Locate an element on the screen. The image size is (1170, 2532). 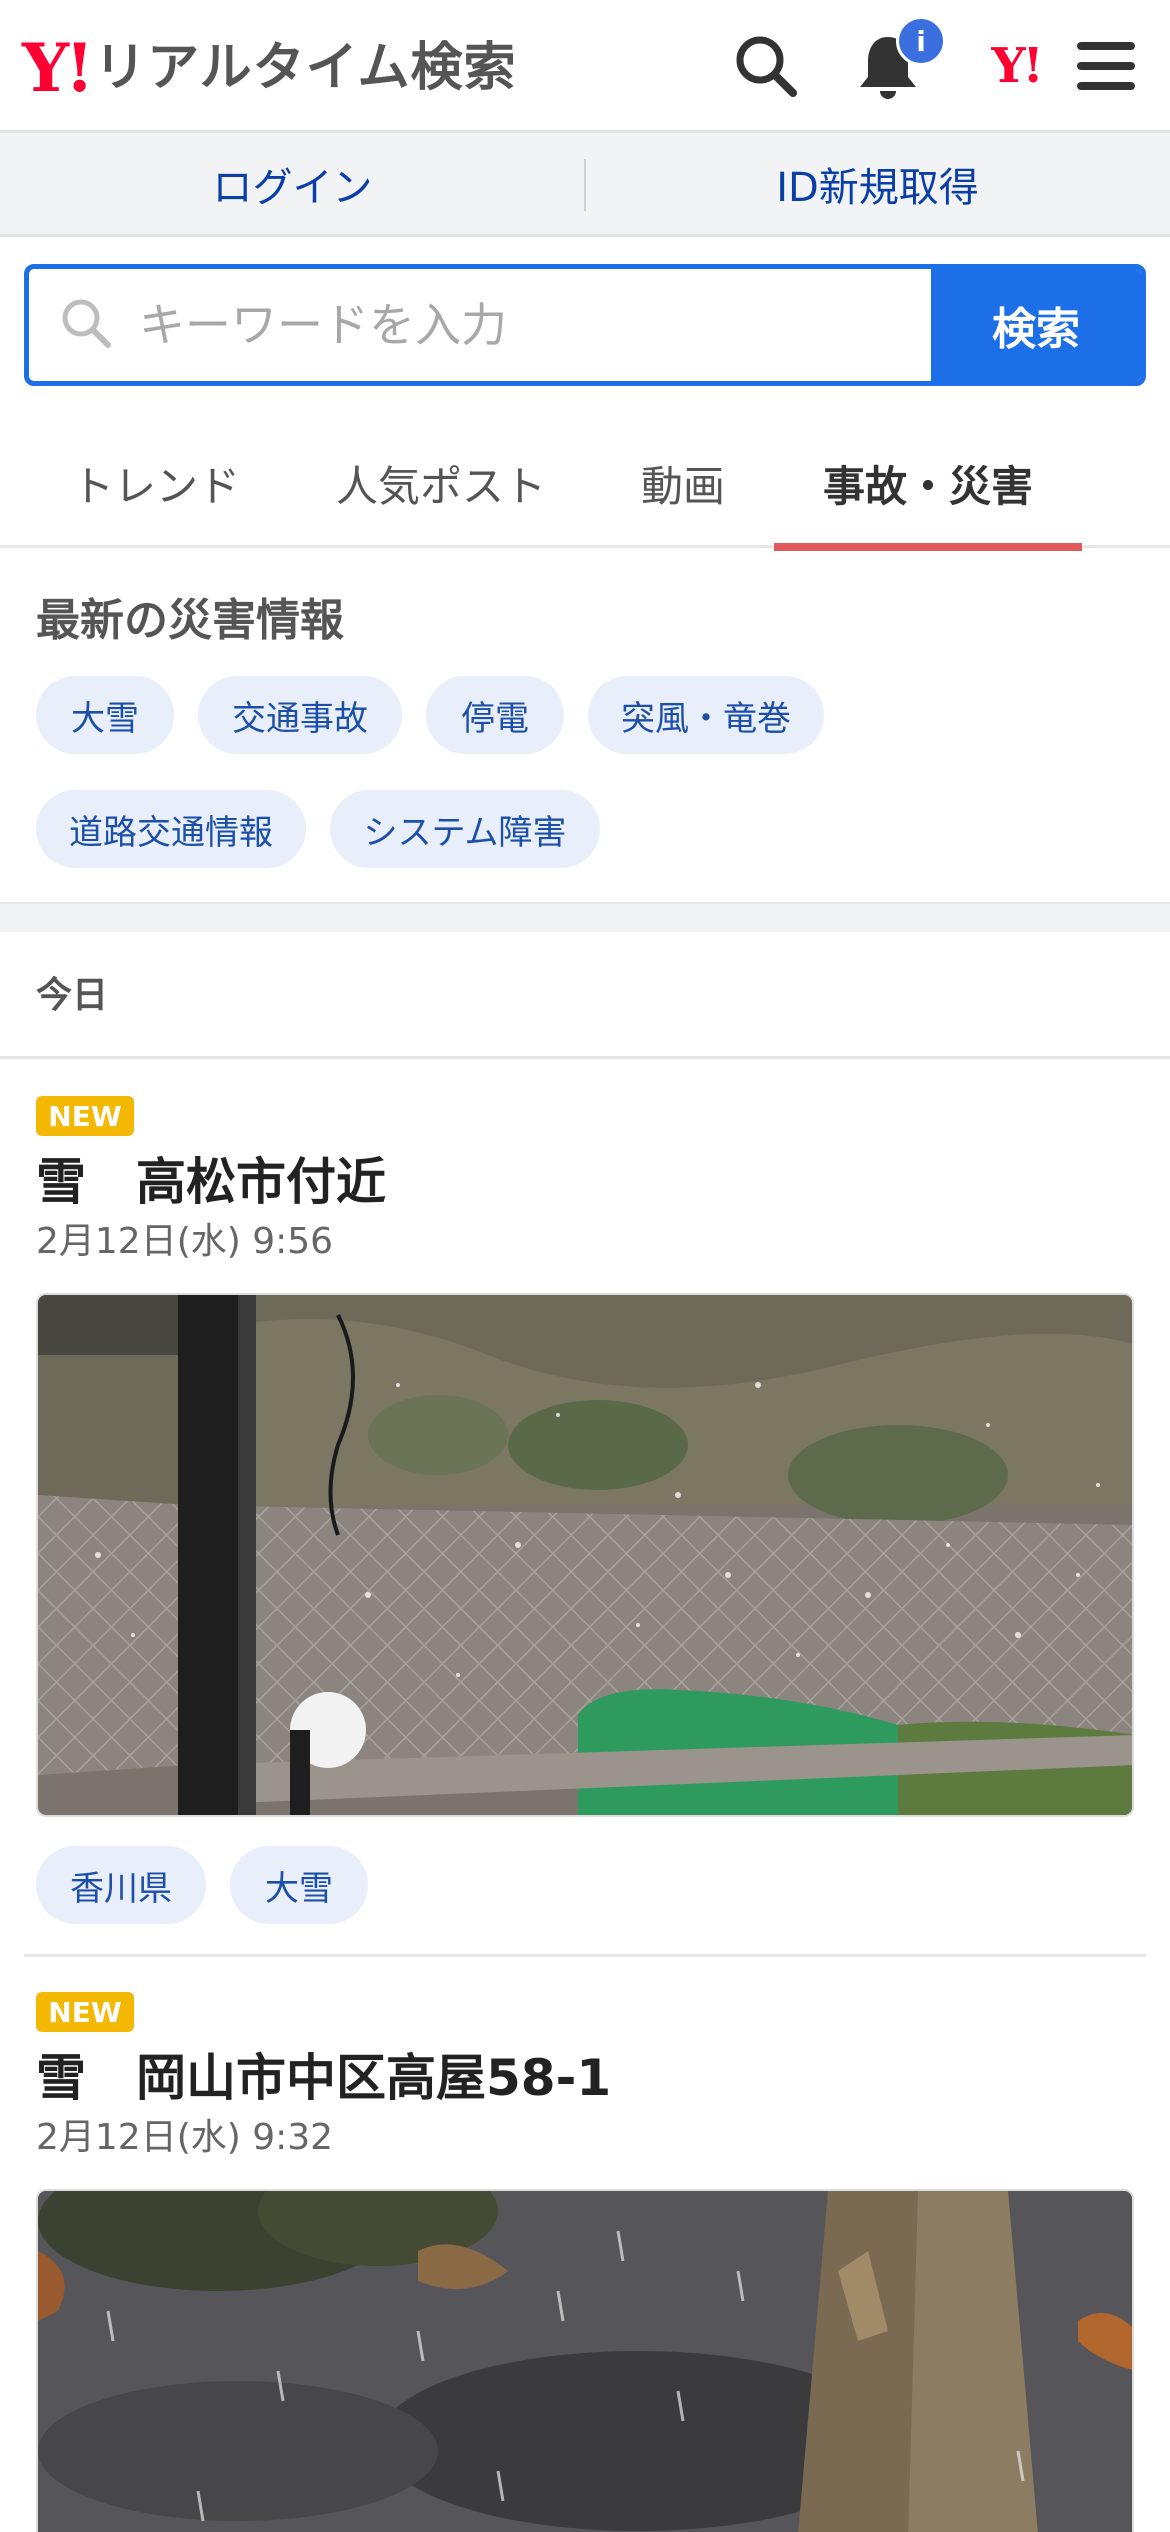
tab-accident-disaster: 事故・災害 is located at coordinates (928, 484).